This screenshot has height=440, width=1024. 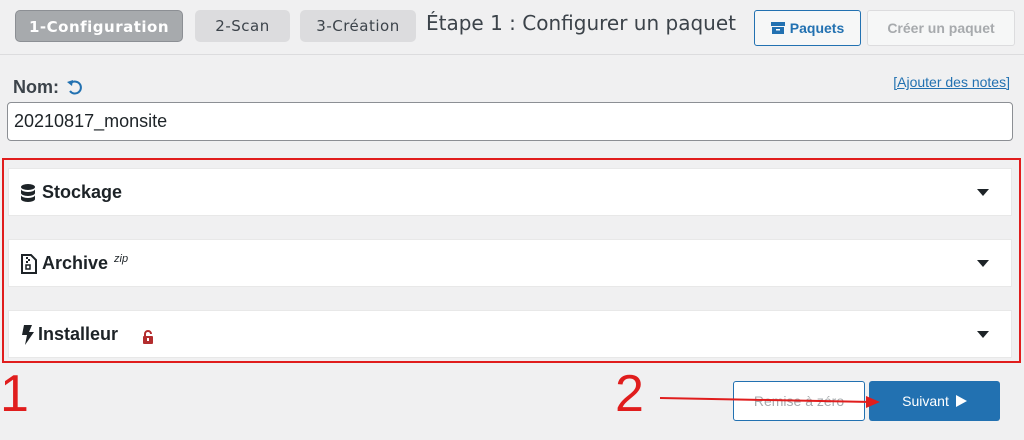 I want to click on next-button: Suivant, so click(x=934, y=401).